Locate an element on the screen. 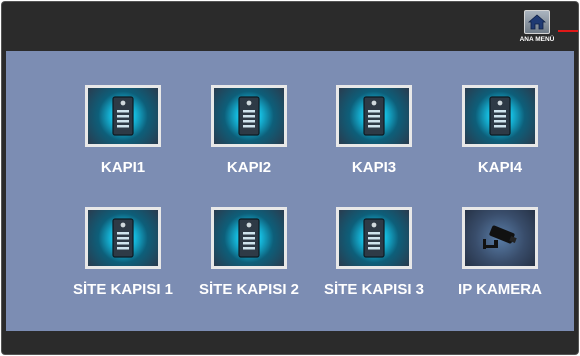 The width and height of the screenshot is (580, 356). home-label: ANA MENÜ is located at coordinates (537, 39).